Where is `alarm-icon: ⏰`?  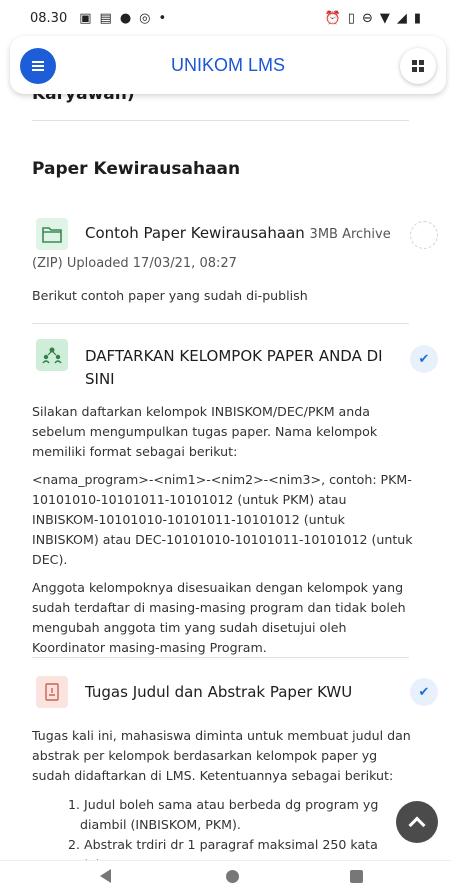 alarm-icon: ⏰ is located at coordinates (332, 18).